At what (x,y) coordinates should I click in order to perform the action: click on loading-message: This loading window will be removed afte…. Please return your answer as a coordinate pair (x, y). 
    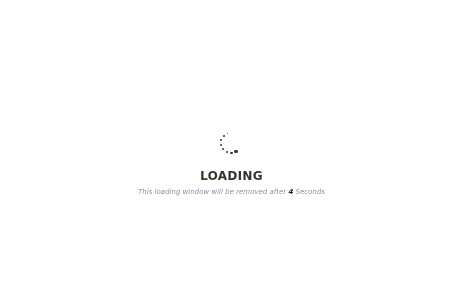
    Looking at the image, I should click on (231, 192).